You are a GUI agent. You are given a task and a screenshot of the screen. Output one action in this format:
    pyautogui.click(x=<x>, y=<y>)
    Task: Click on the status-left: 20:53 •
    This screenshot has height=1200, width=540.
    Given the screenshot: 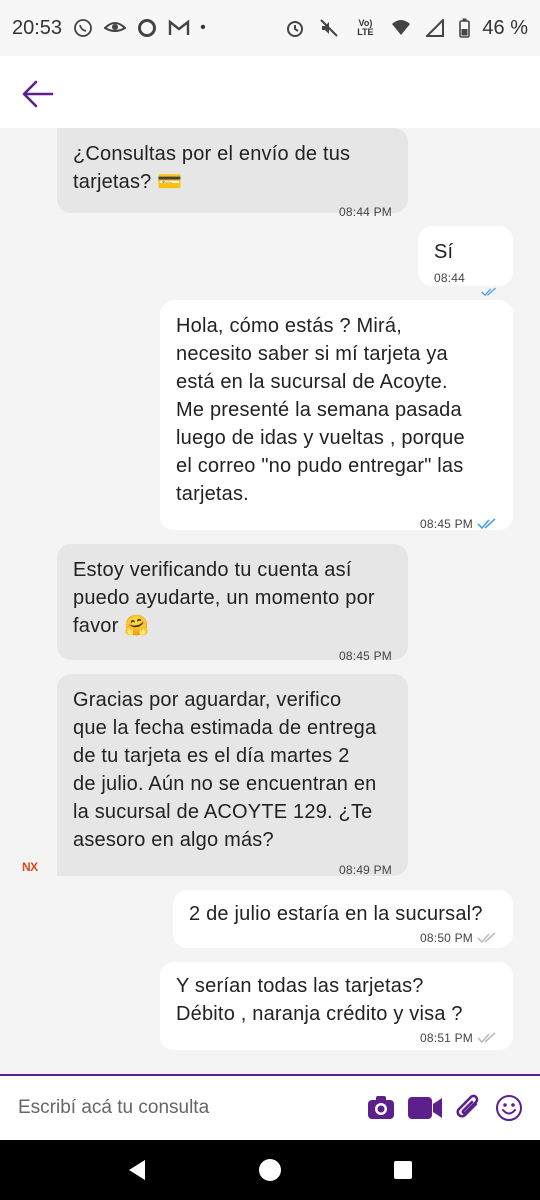 What is the action you would take?
    pyautogui.click(x=109, y=28)
    